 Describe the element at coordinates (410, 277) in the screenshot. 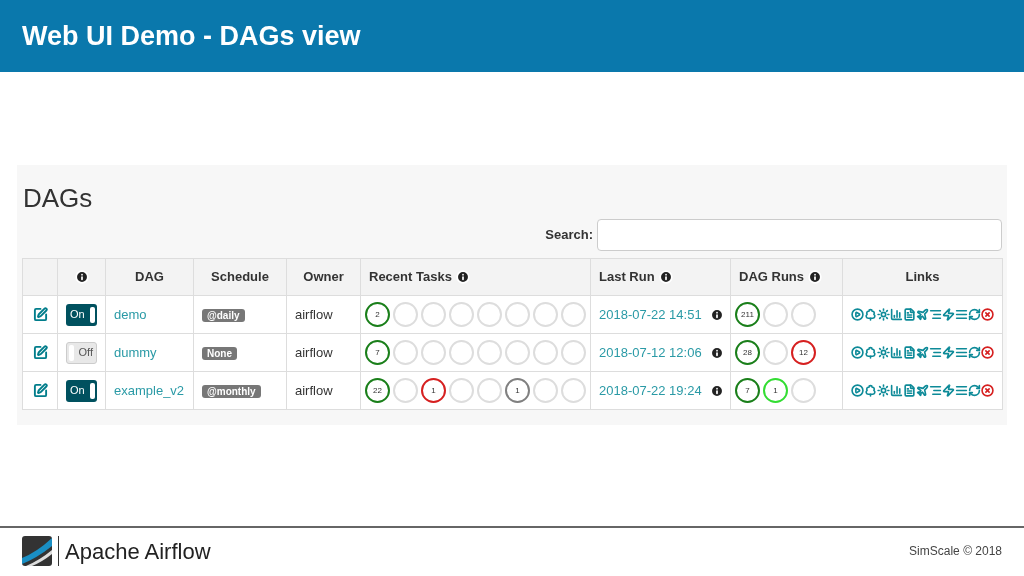

I see `column-header: Recent Tasks` at that location.